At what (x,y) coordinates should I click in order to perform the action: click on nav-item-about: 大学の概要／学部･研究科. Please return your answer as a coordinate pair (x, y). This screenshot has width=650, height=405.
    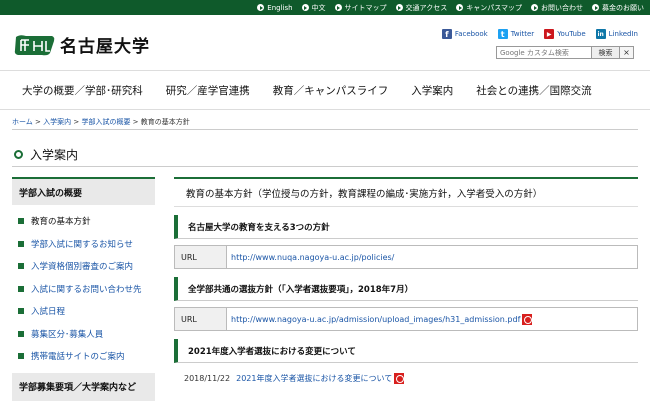
    Looking at the image, I should click on (82, 90).